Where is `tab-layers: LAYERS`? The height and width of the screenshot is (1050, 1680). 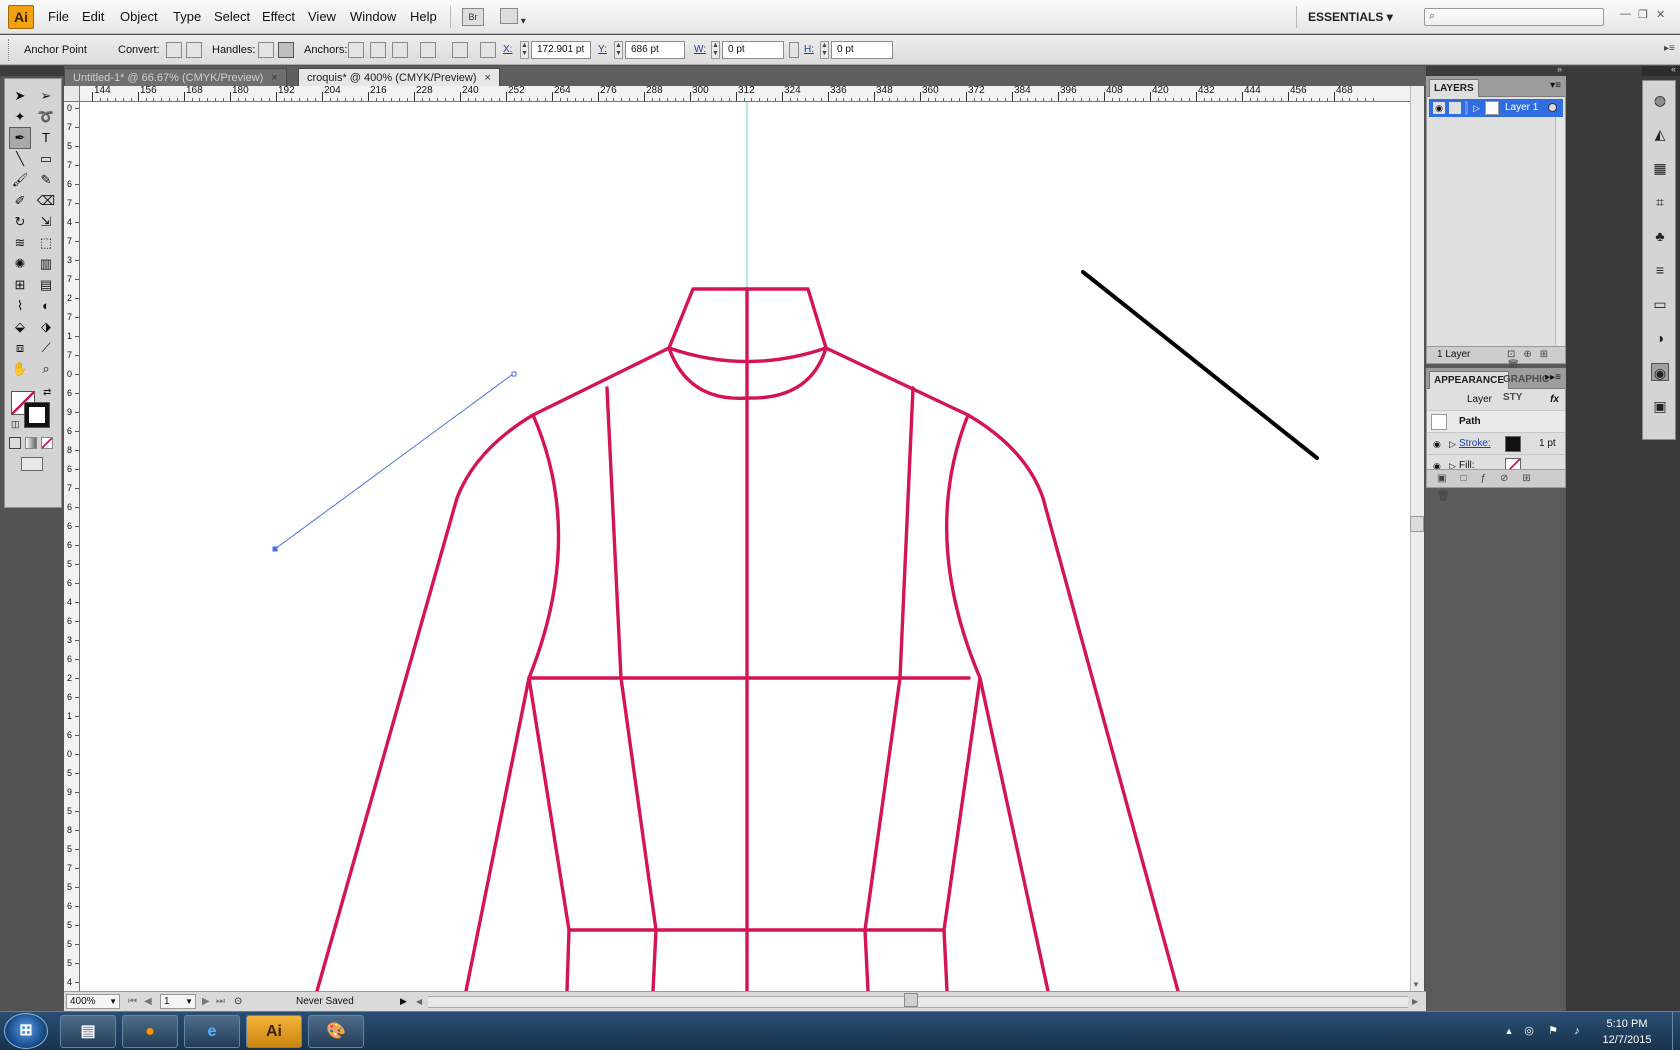 tab-layers: LAYERS is located at coordinates (1454, 88).